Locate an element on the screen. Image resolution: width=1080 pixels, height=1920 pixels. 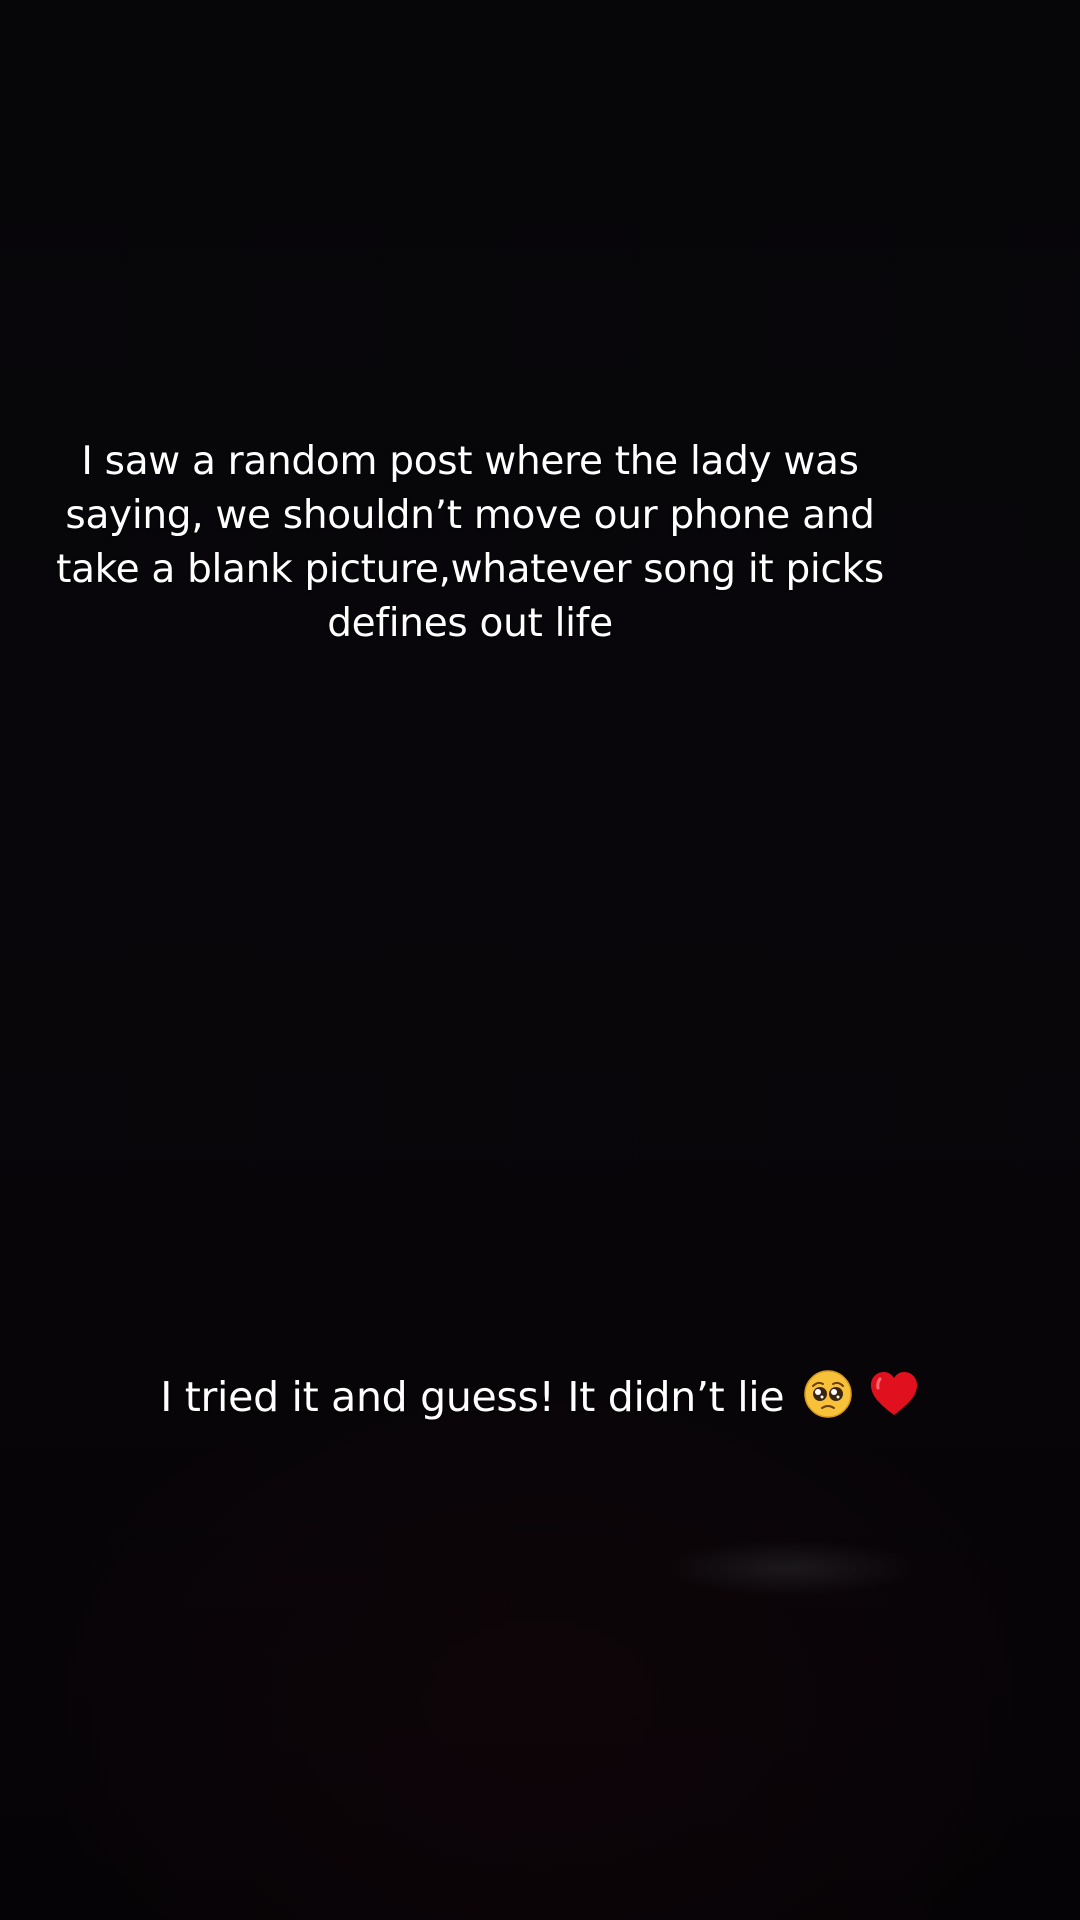
caption-bottom: I tried it and guess! It didn’t lie is located at coordinates (540, 1397).